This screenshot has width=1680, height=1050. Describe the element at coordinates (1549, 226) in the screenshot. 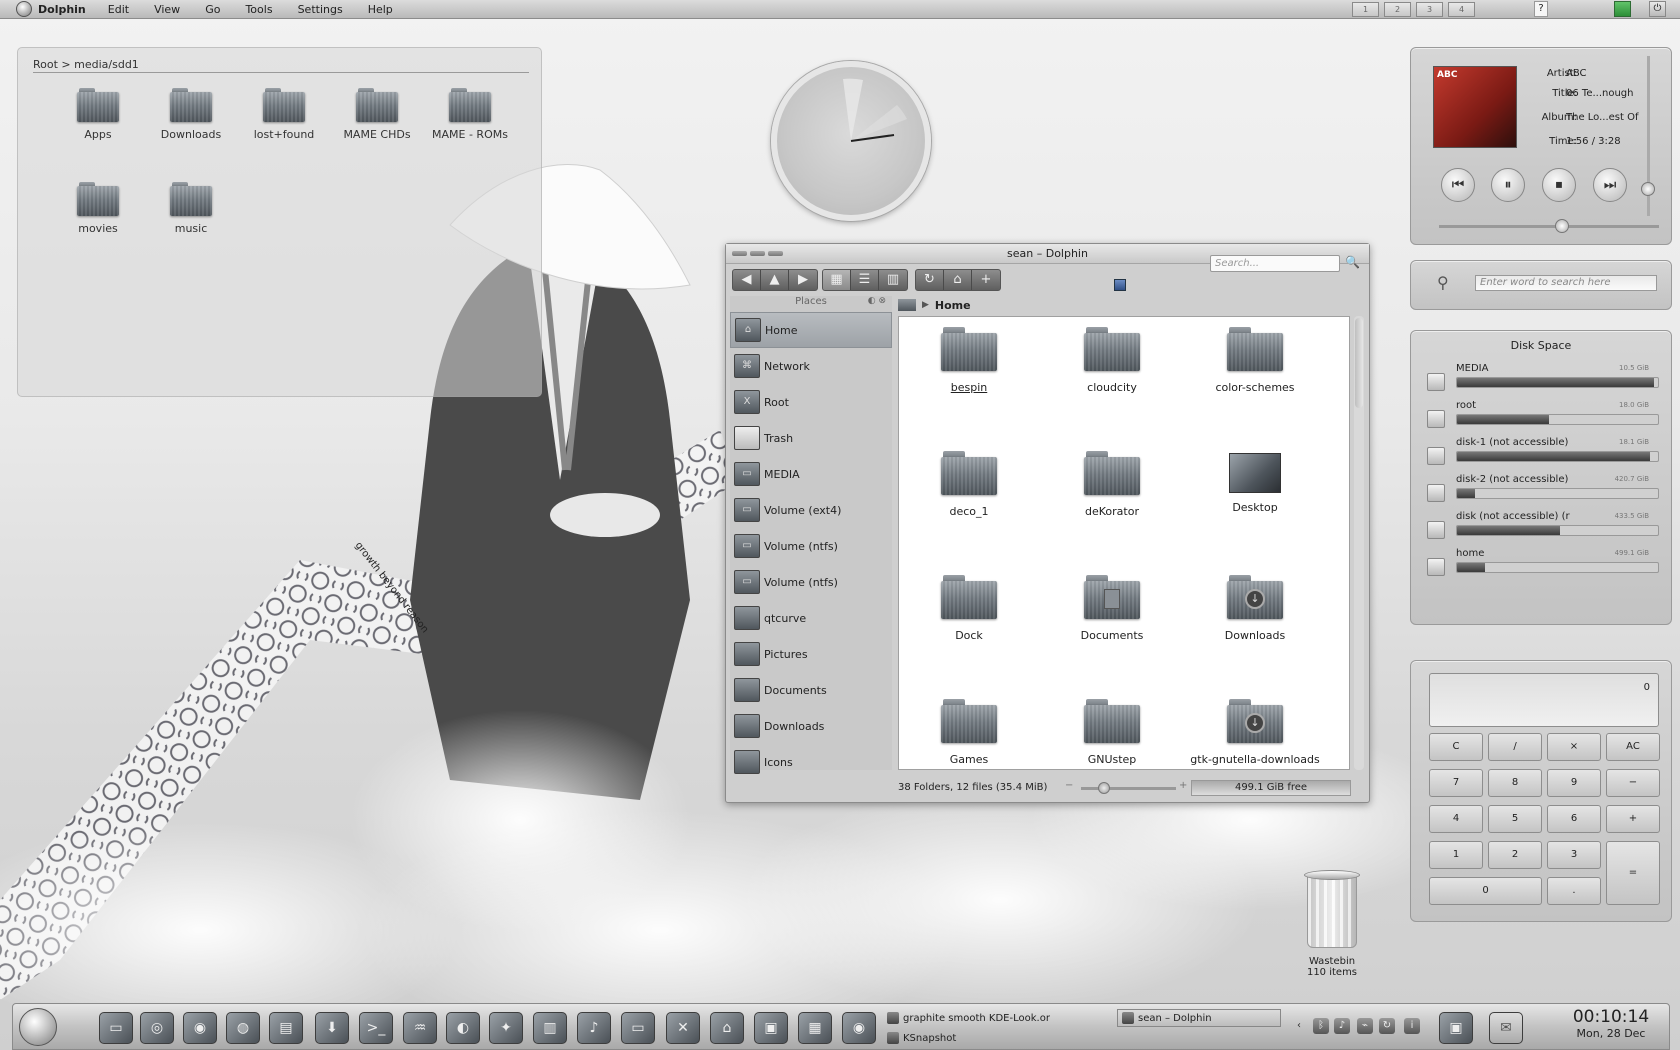

I see `seek-slider` at that location.